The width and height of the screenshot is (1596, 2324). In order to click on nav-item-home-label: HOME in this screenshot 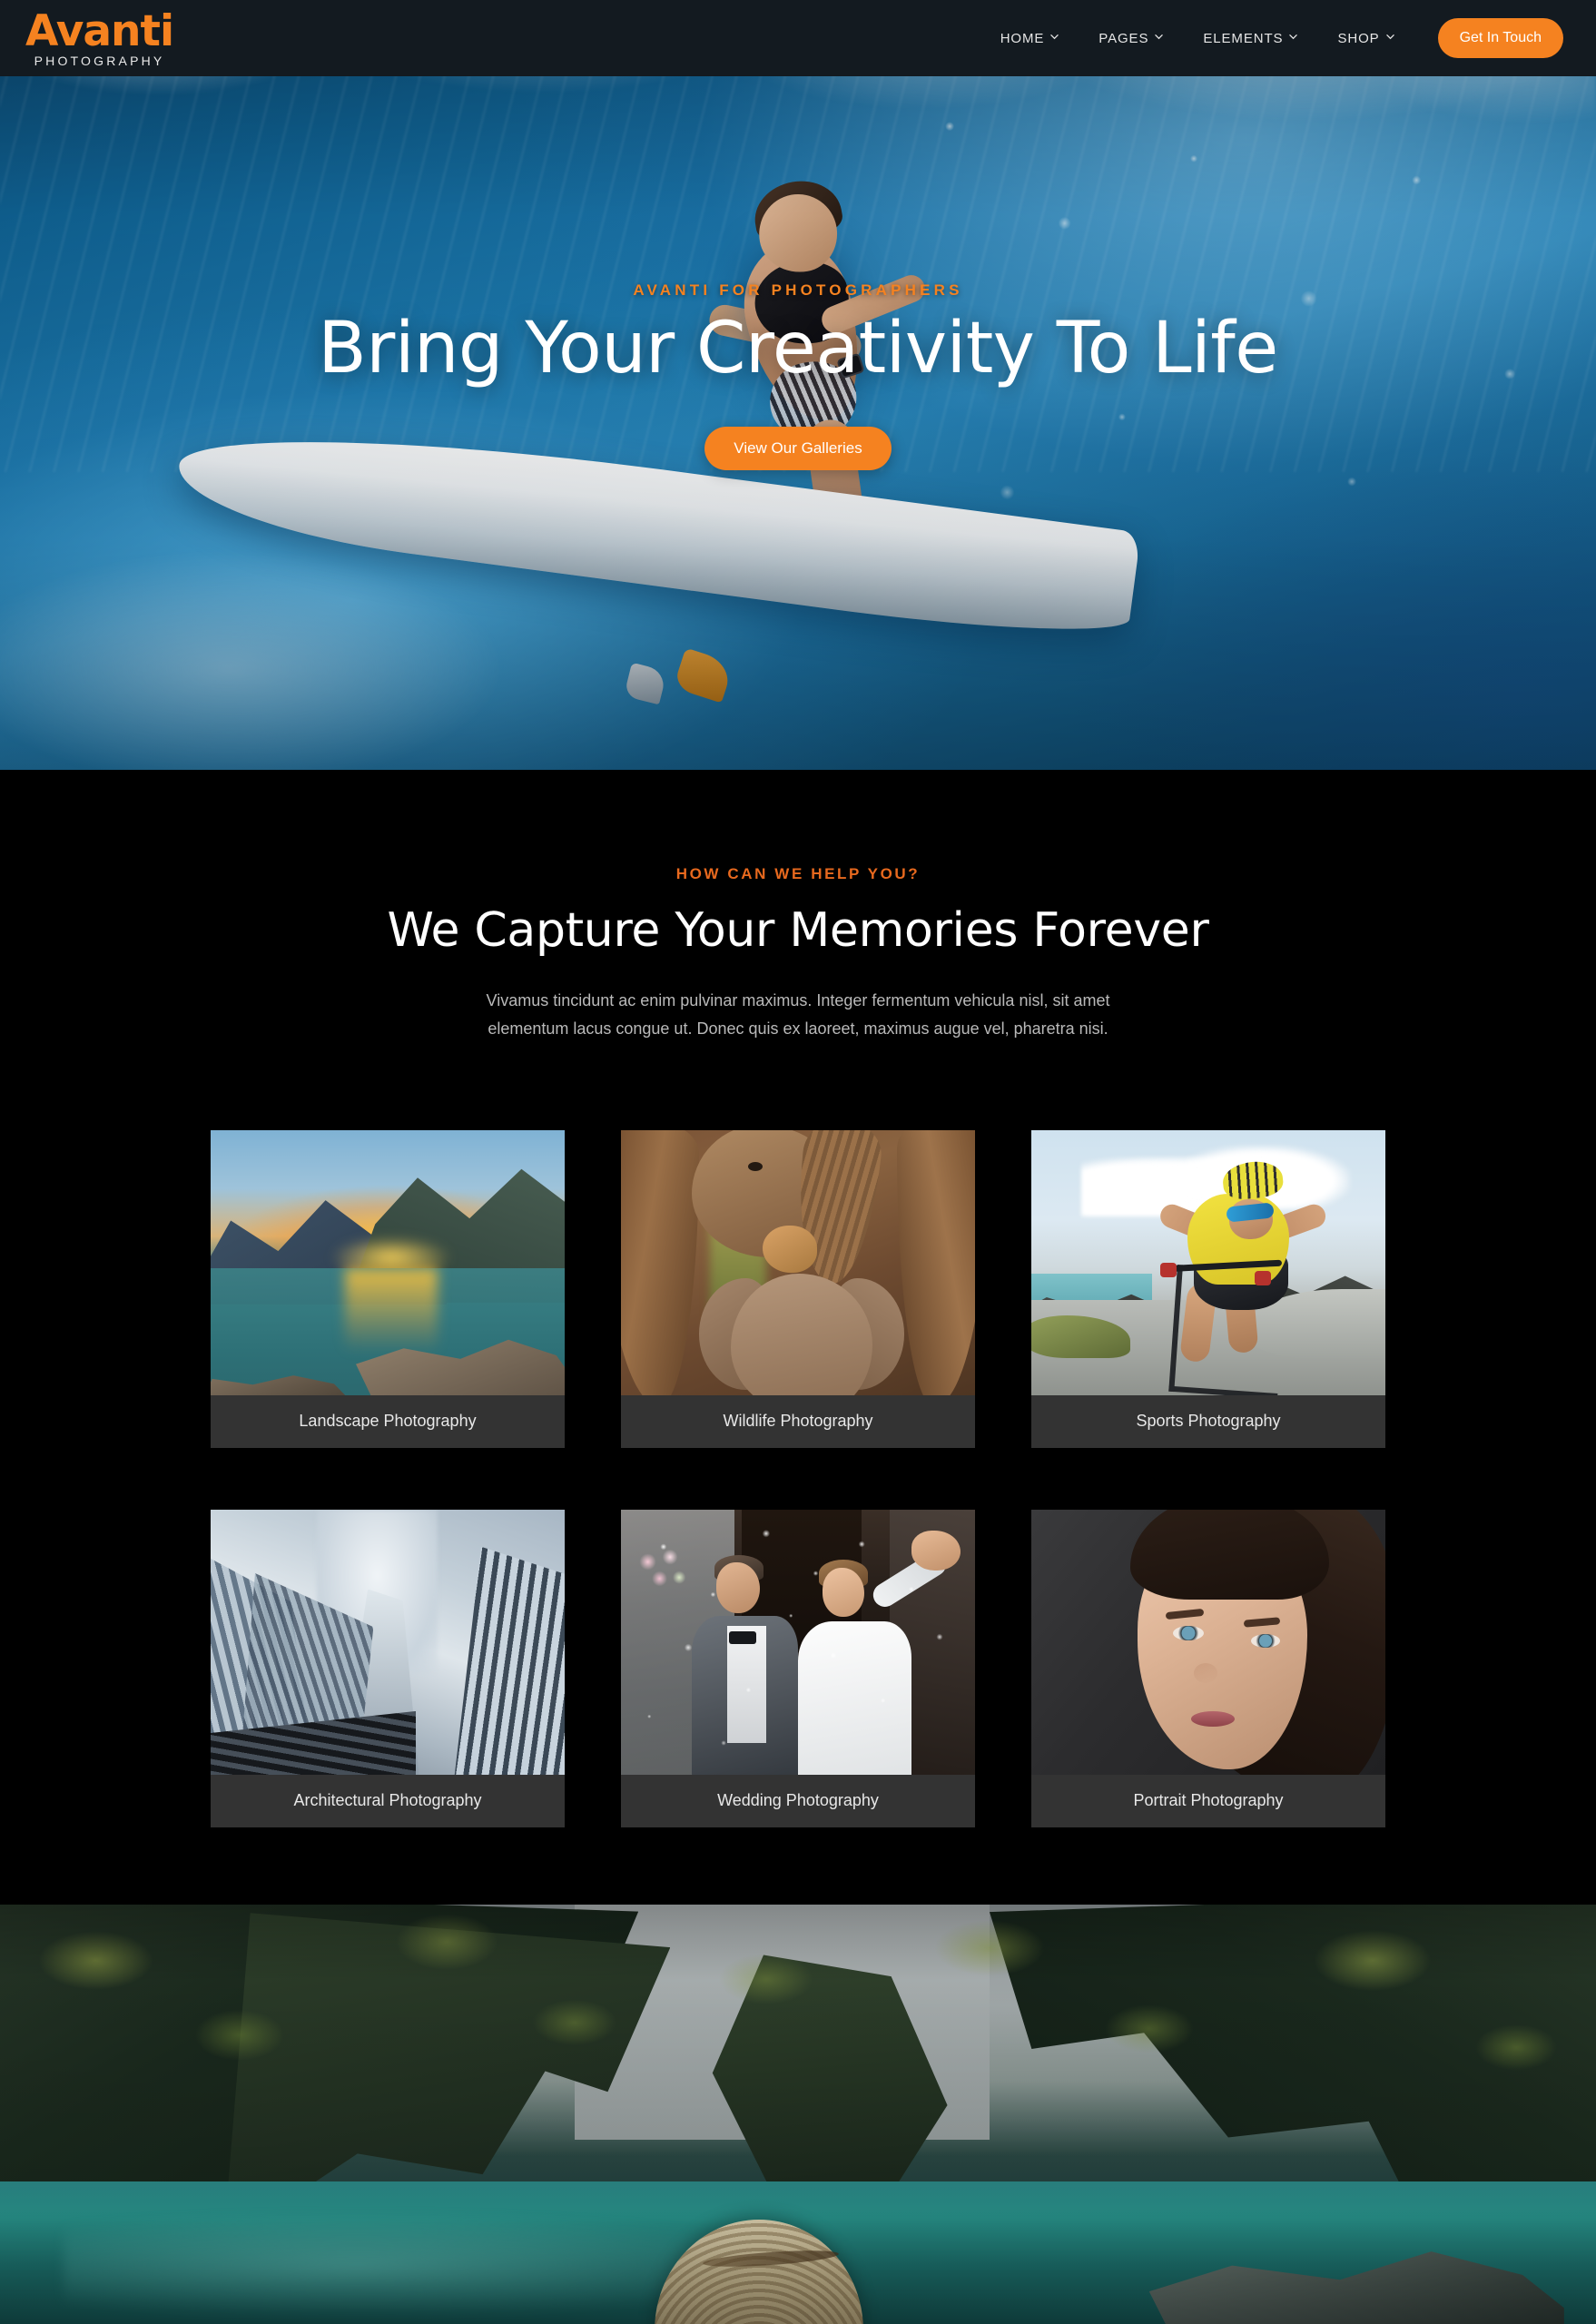, I will do `click(1022, 38)`.